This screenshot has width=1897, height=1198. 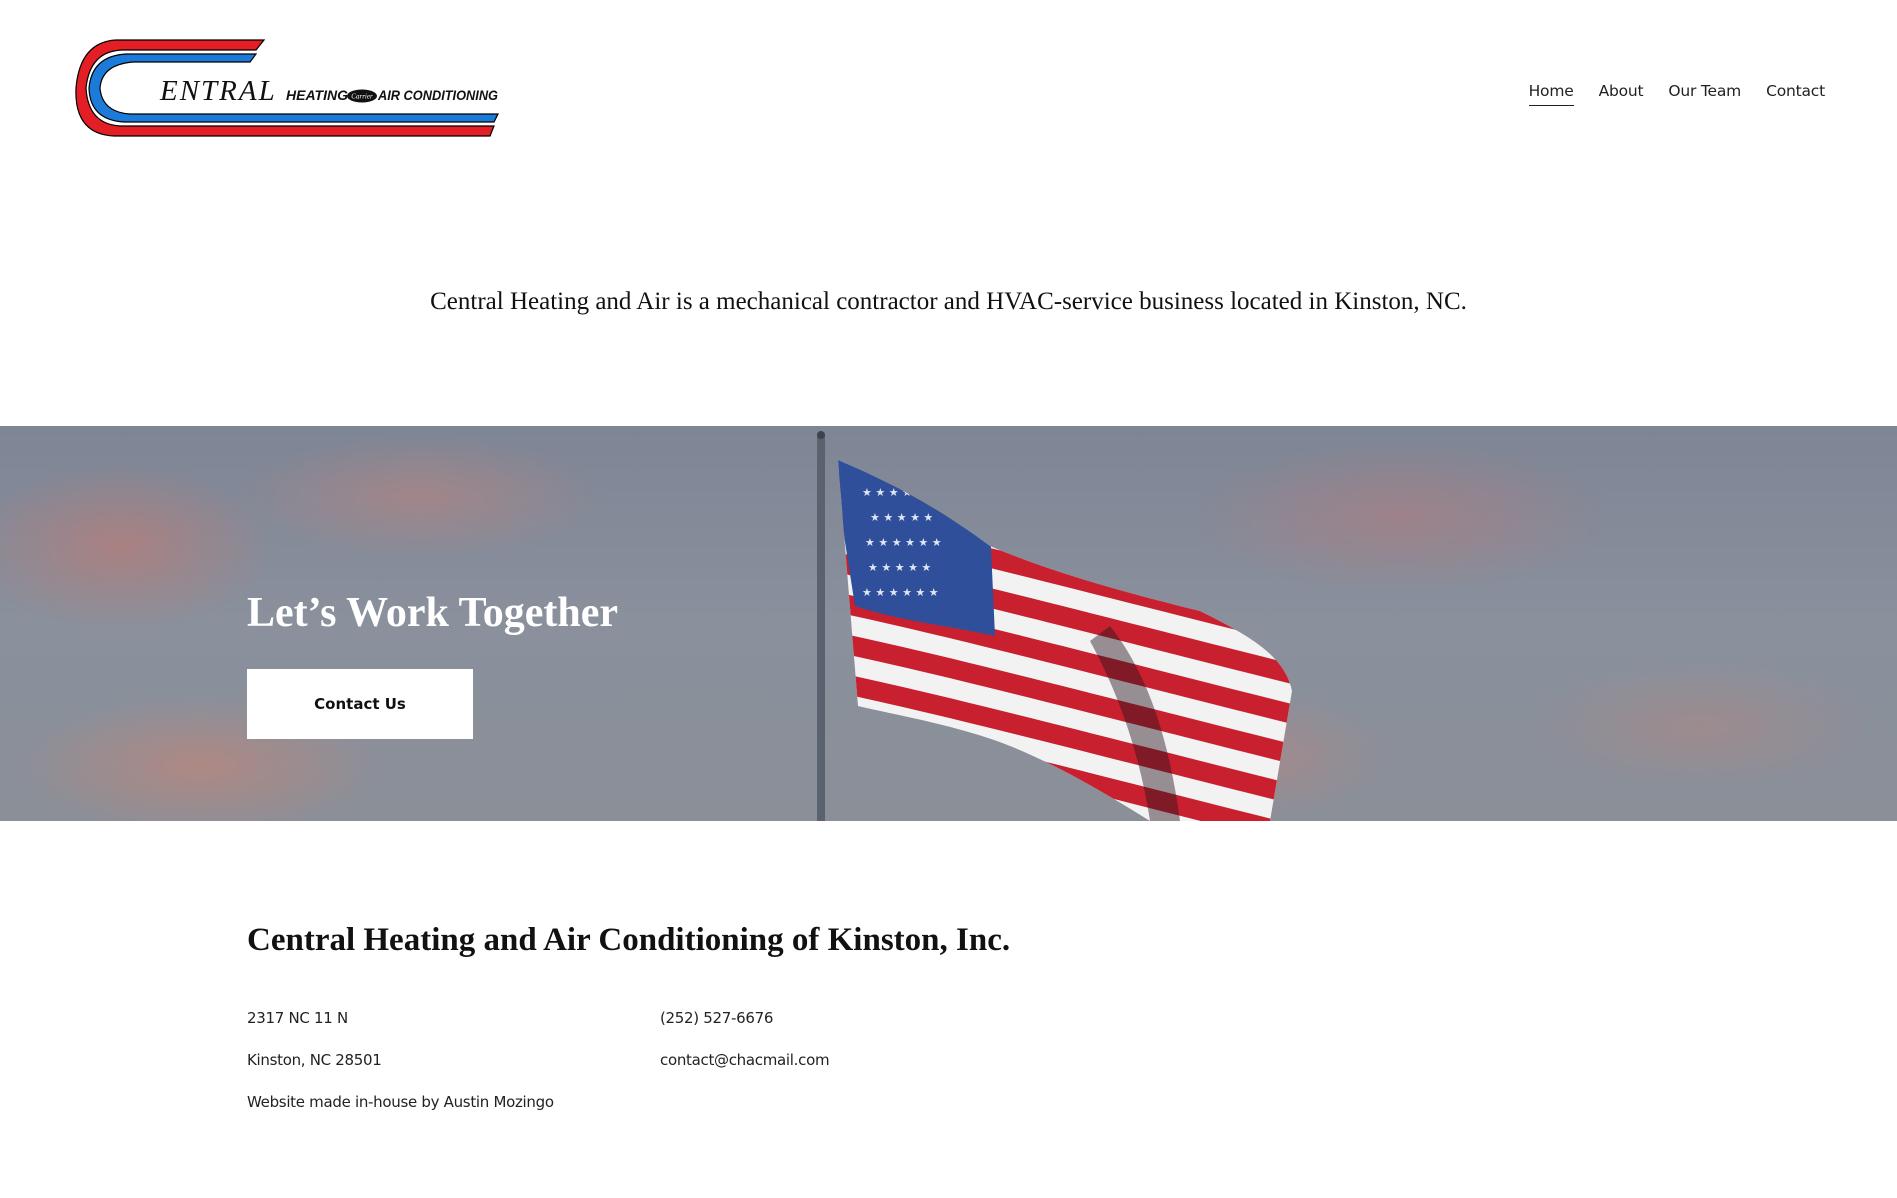 What do you see at coordinates (1621, 94) in the screenshot?
I see `nav-about: About` at bounding box center [1621, 94].